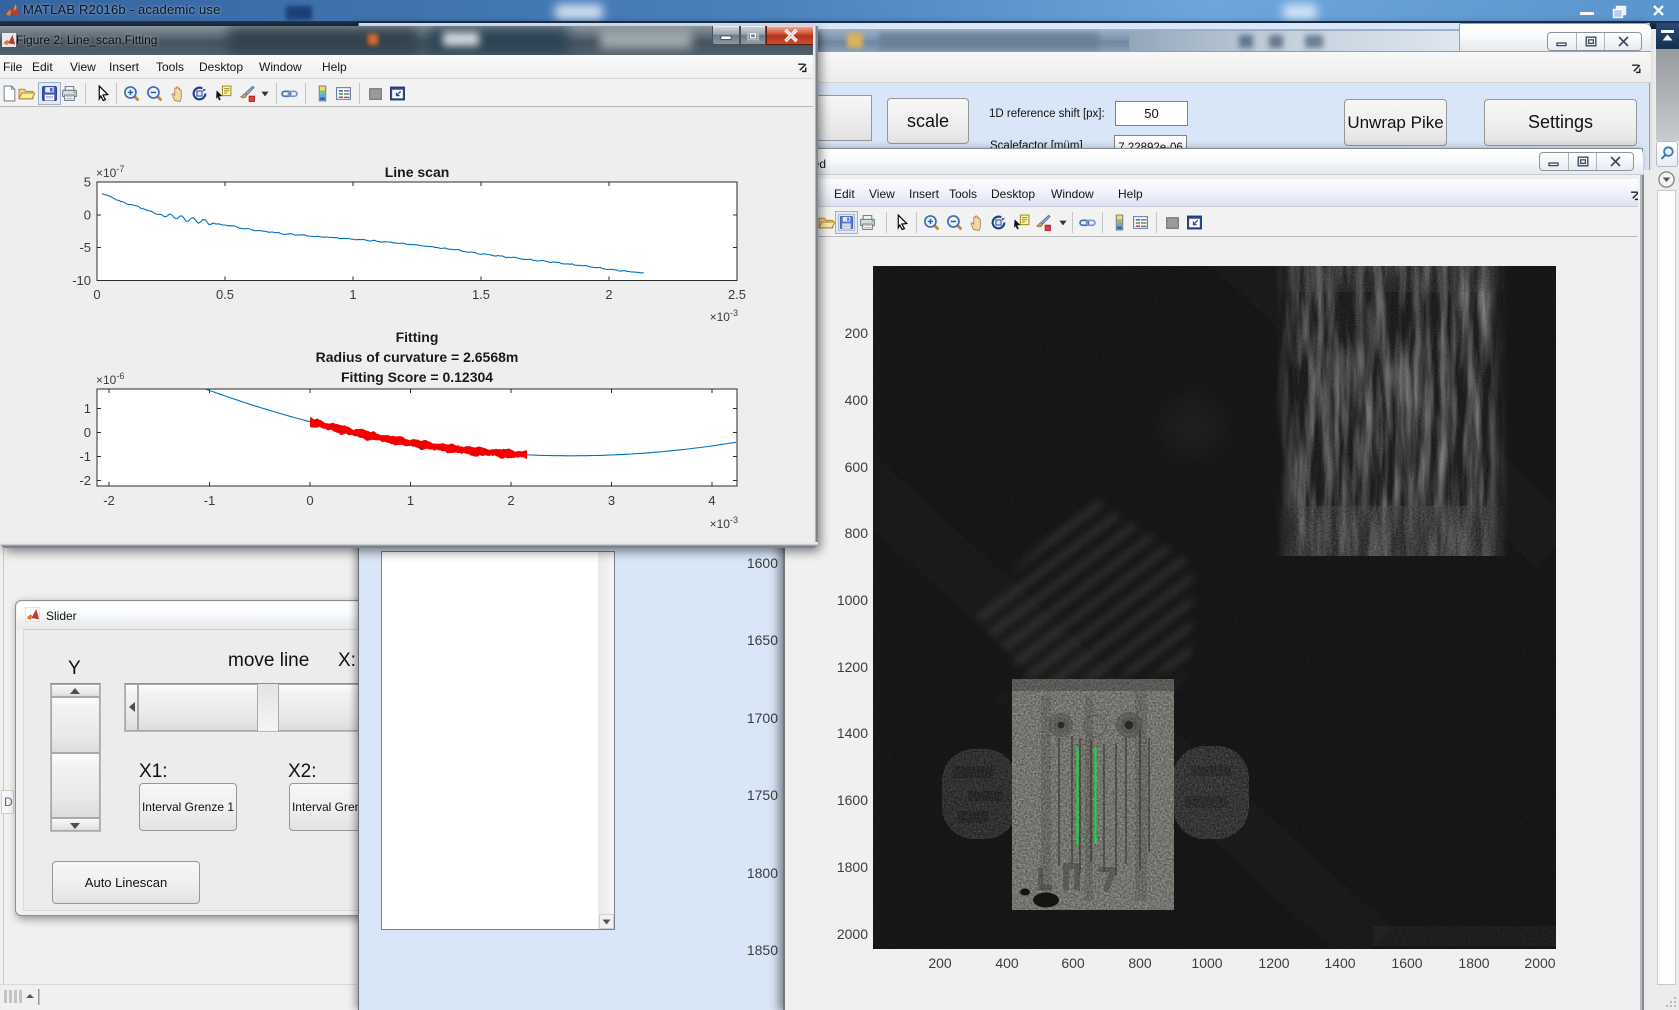 This screenshot has width=1679, height=1010. What do you see at coordinates (417, 337) in the screenshot?
I see `svg-text: Fitting` at bounding box center [417, 337].